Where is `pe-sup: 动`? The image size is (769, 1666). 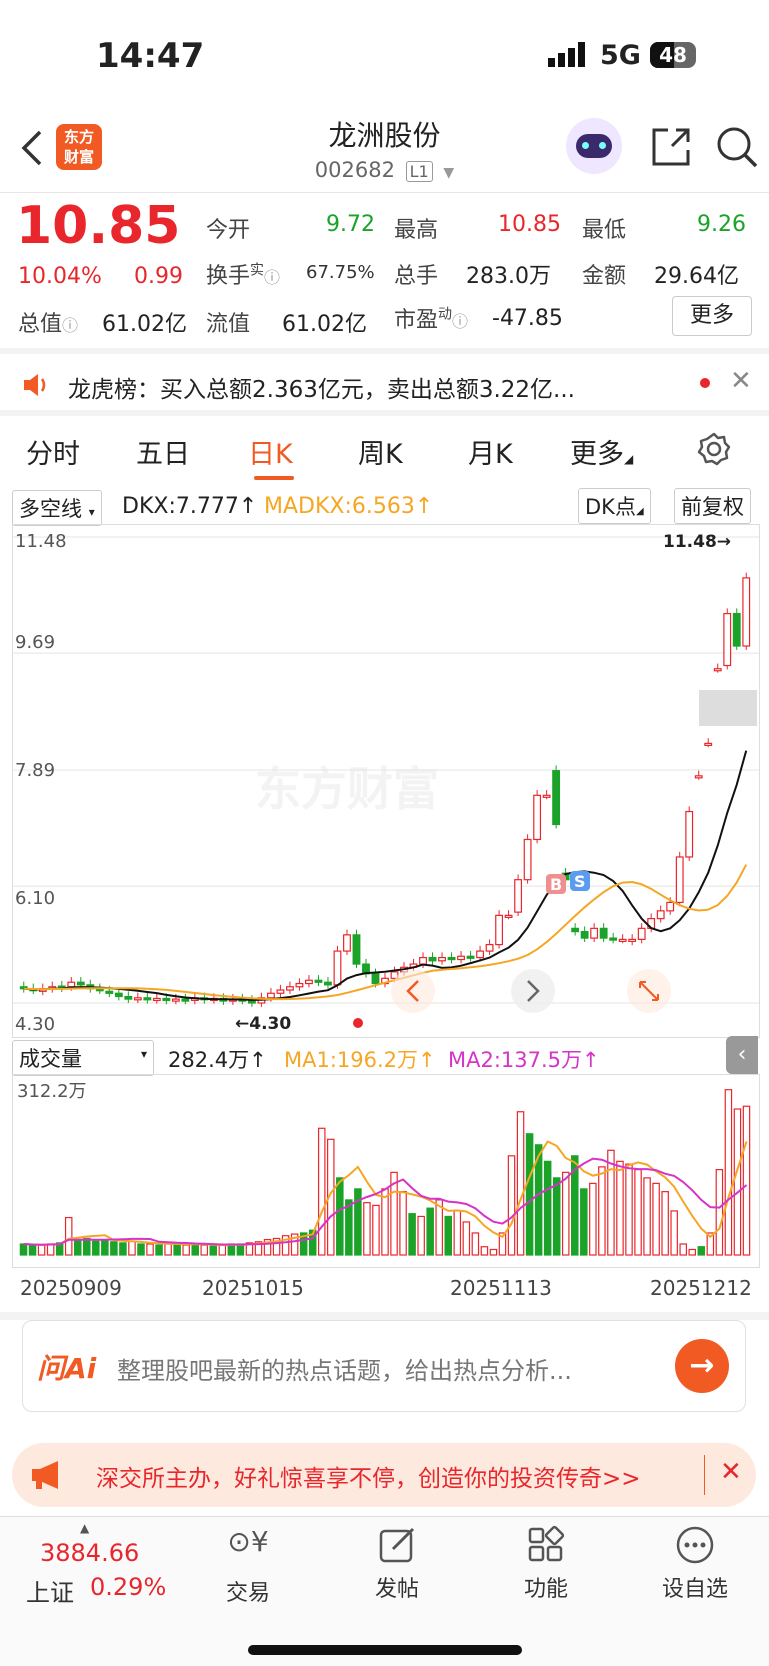
pe-sup: 动 is located at coordinates (445, 314).